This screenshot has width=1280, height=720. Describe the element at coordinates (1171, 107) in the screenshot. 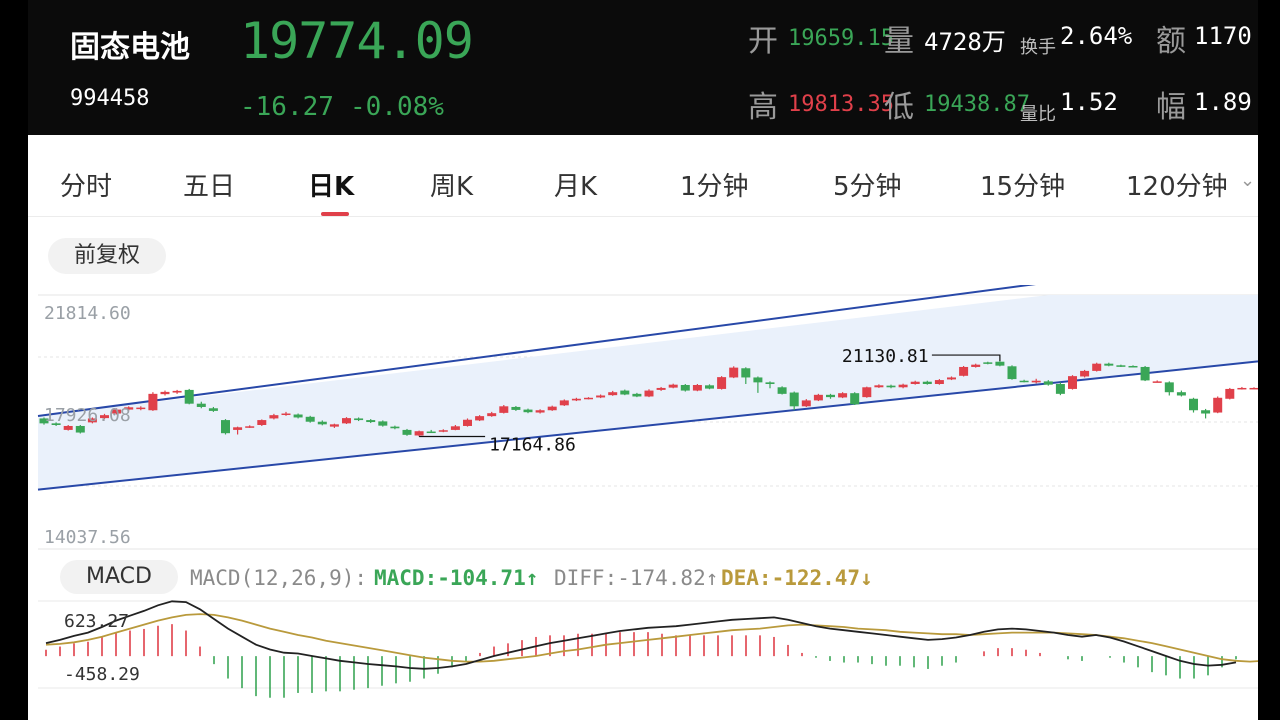

I see `amplitude-label: 幅` at that location.